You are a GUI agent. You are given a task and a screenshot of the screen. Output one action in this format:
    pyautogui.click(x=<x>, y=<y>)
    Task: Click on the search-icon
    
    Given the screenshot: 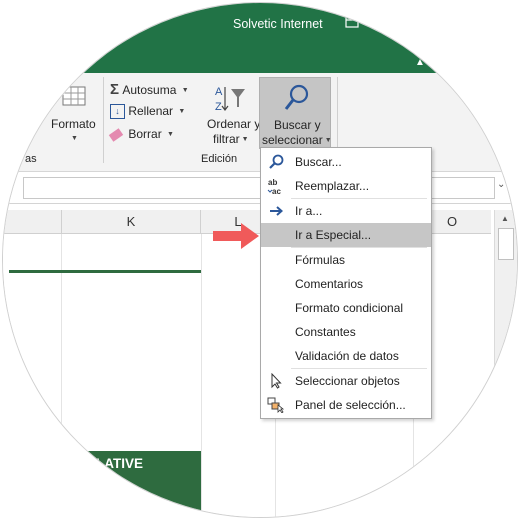 What is the action you would take?
    pyautogui.click(x=276, y=162)
    